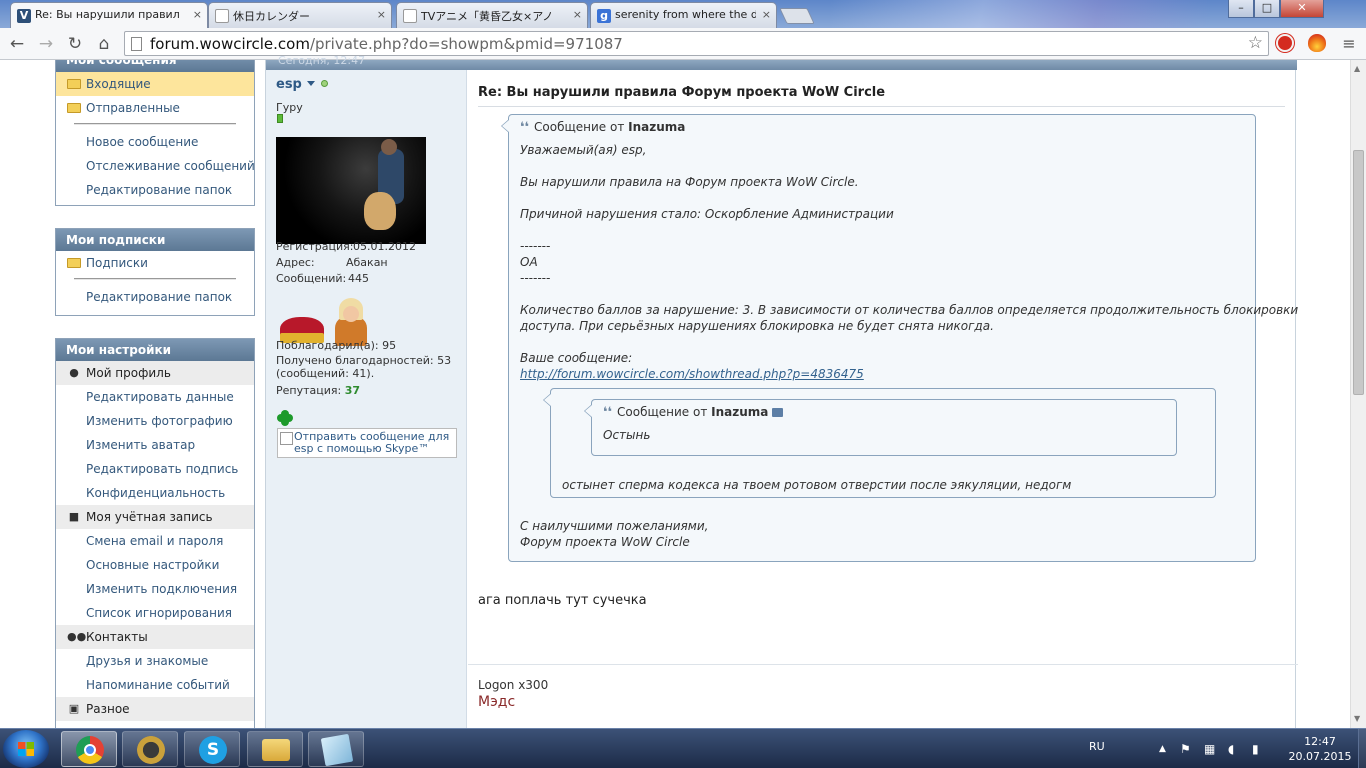 The height and width of the screenshot is (768, 1366). What do you see at coordinates (212, 749) in the screenshot?
I see `taskbar-skype: S` at bounding box center [212, 749].